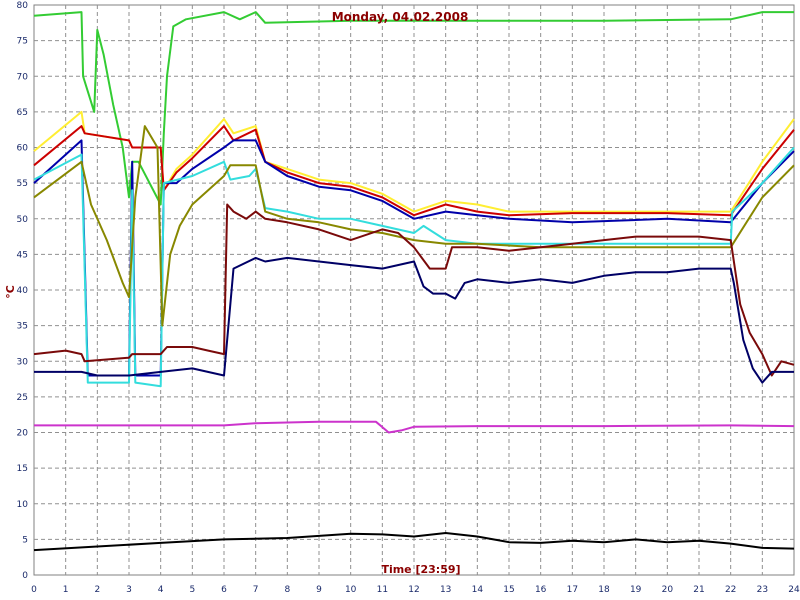  I want to click on y-tick-label: 75, so click(22, 42).